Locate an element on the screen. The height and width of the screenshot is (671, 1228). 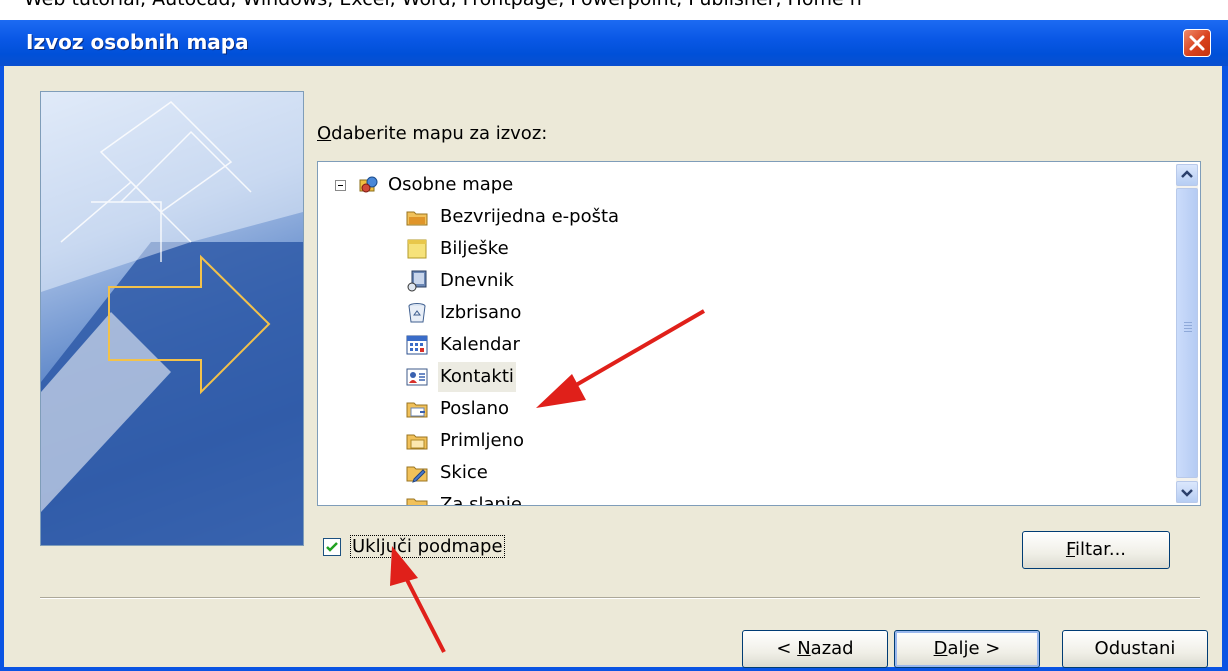
outbox-folder-icon is located at coordinates (417, 501).